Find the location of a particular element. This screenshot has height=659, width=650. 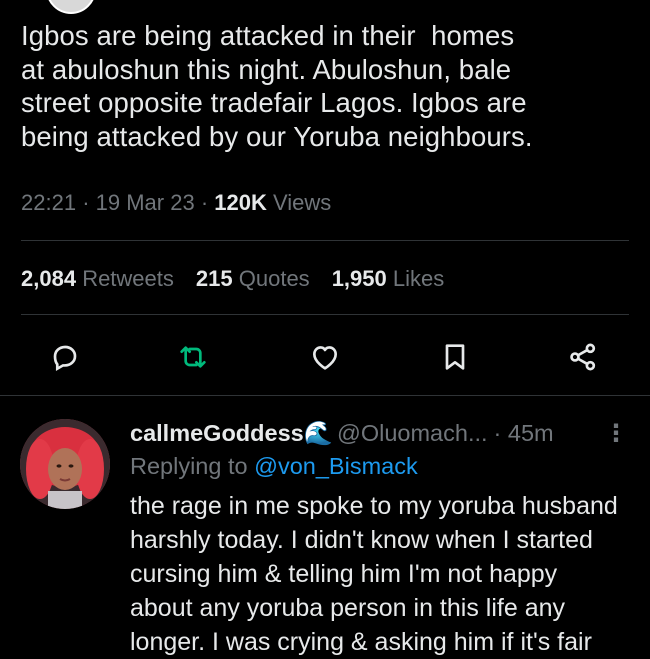

reply-text-line: about any yoruba person in this life any is located at coordinates (347, 608).